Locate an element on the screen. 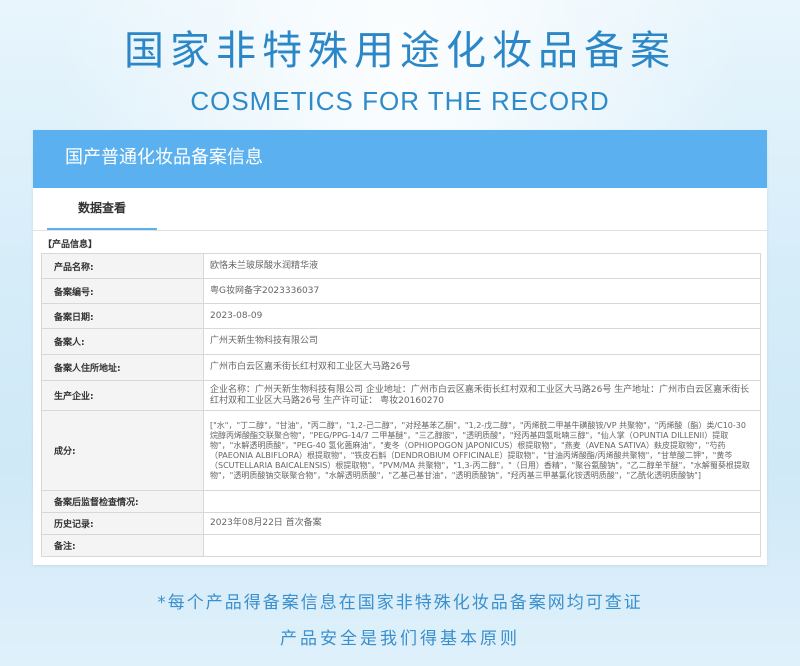 Image resolution: width=800 pixels, height=666 pixels. row-key: 备案人住所地址: is located at coordinates (122, 367).